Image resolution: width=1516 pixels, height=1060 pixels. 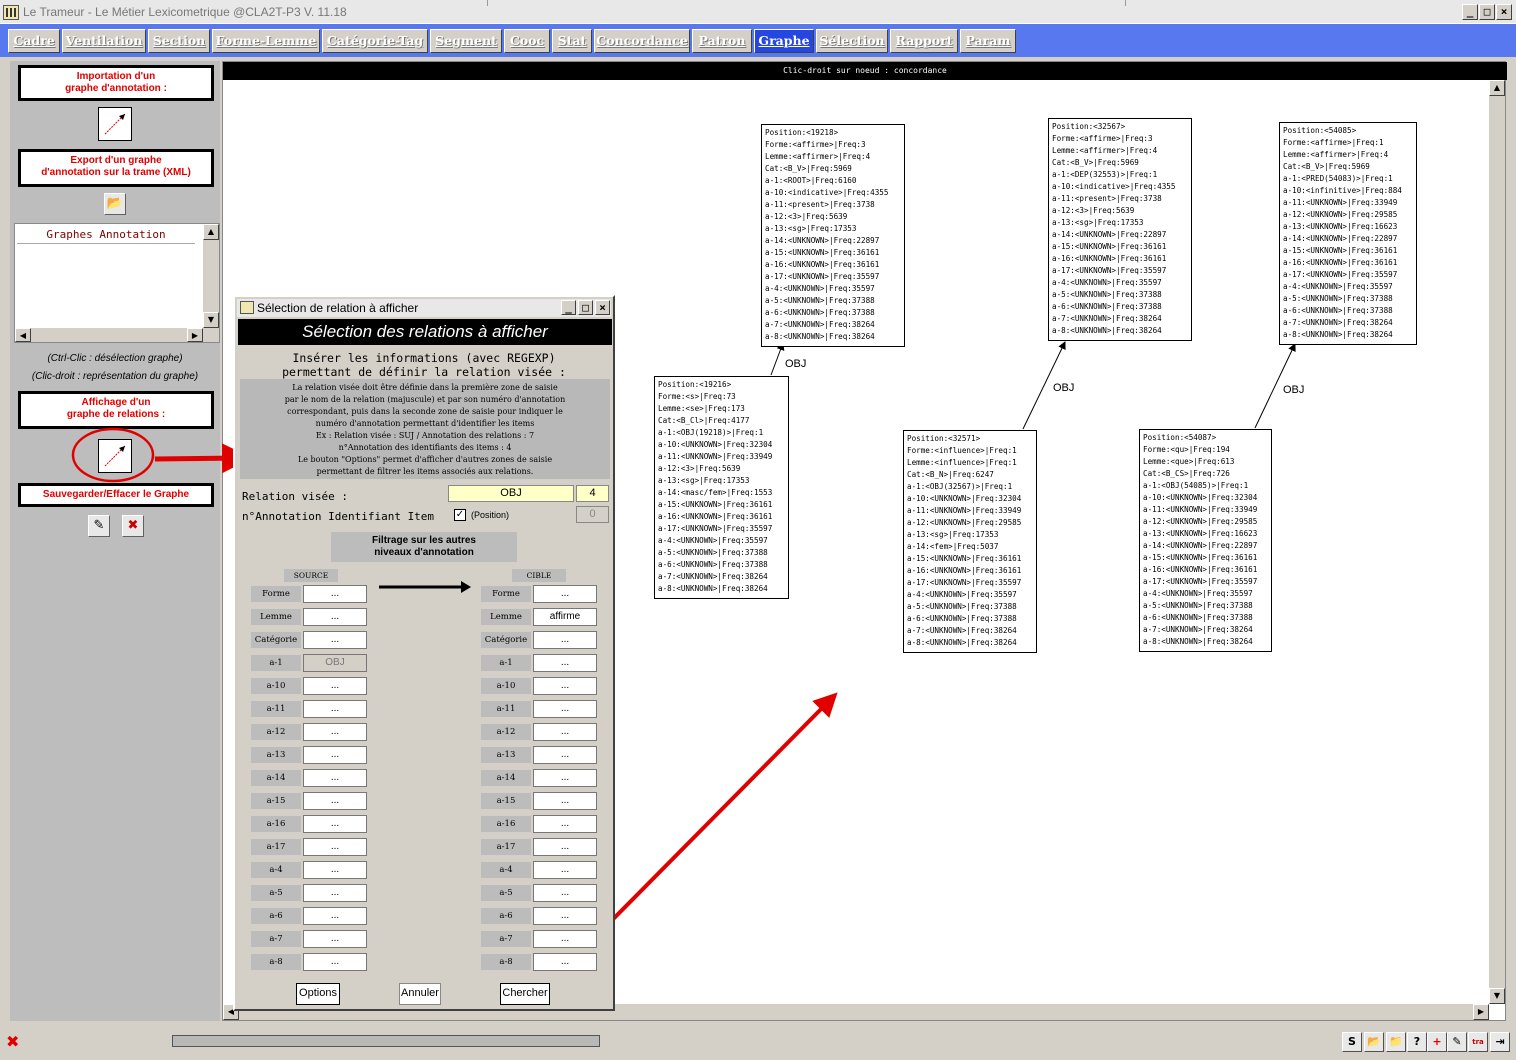 I want to click on graph-annotation-list: Graphes Annotation ▲ ▼ ◀ ▶, so click(x=117, y=283).